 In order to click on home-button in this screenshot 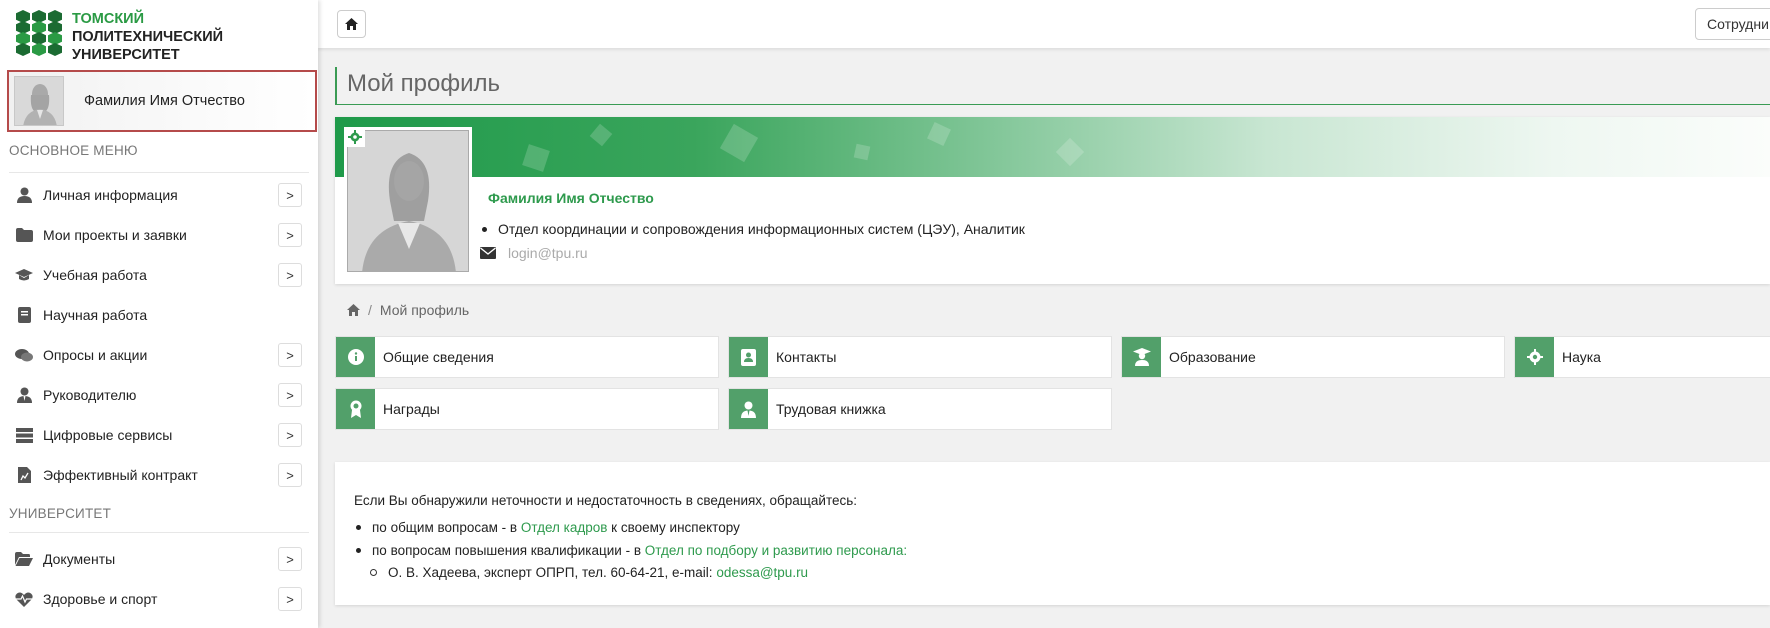, I will do `click(351, 24)`.